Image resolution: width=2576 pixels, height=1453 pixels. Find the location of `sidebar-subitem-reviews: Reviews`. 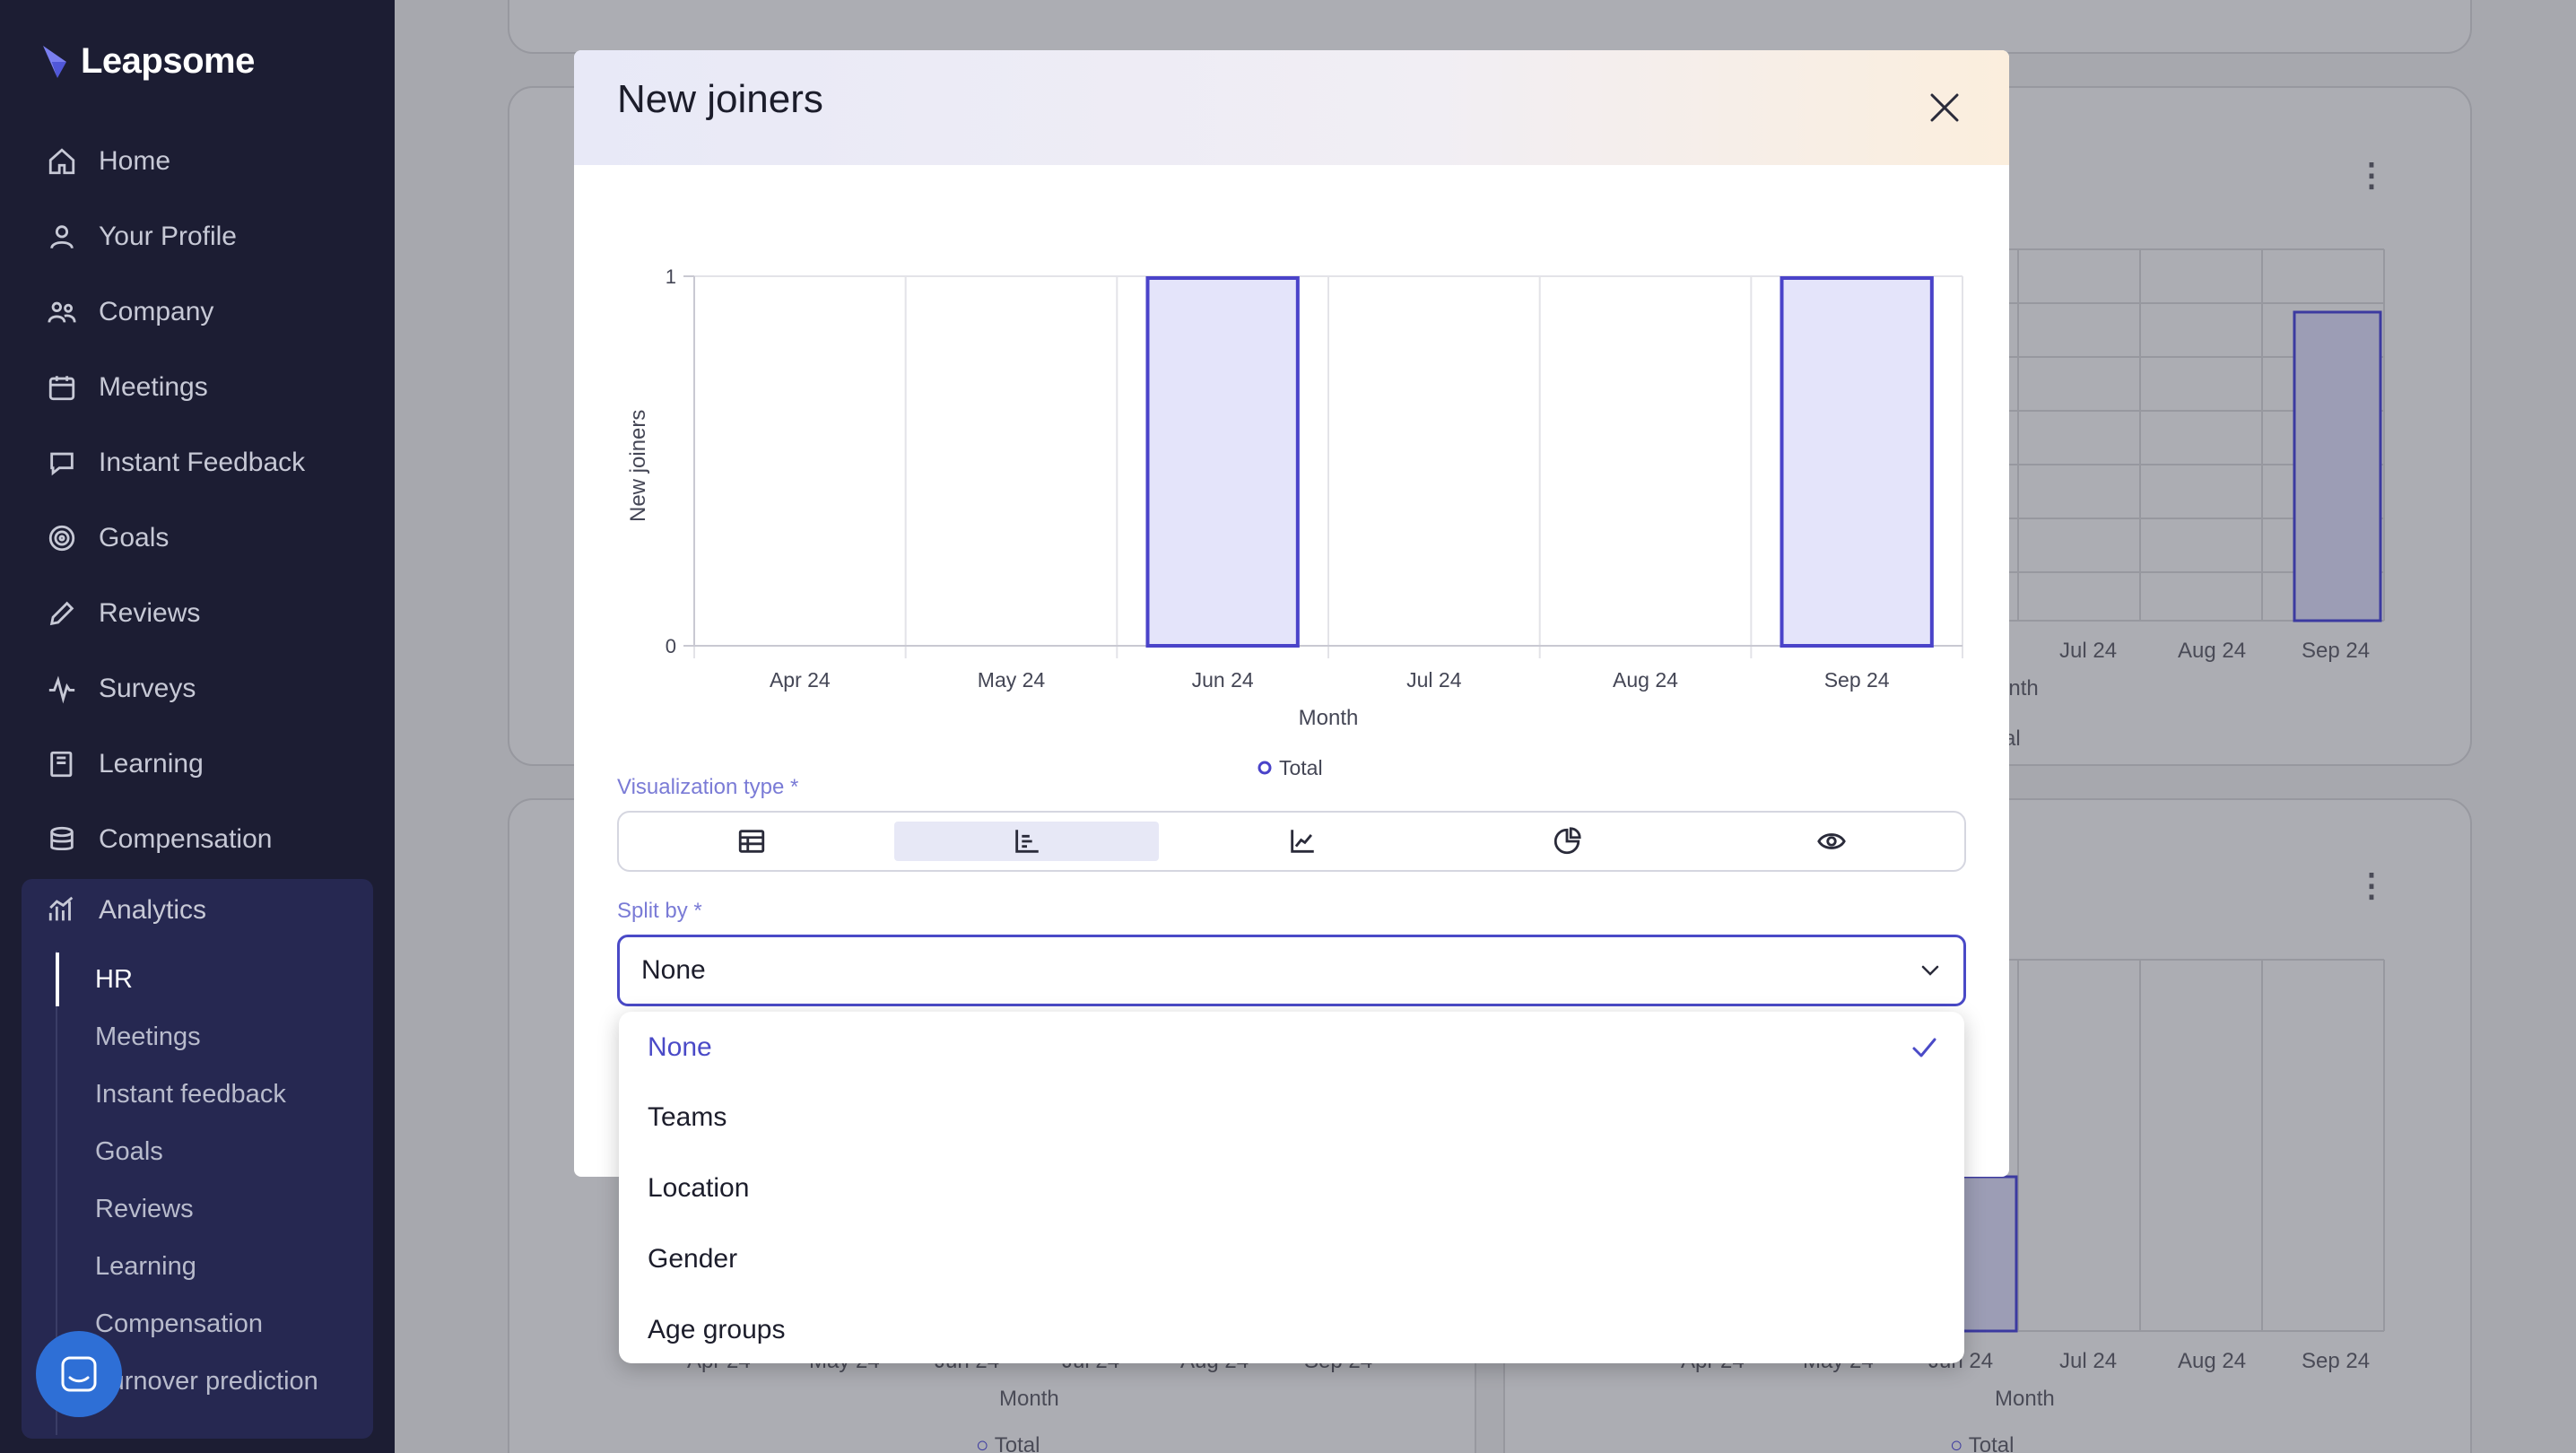

sidebar-subitem-reviews: Reviews is located at coordinates (144, 1209).